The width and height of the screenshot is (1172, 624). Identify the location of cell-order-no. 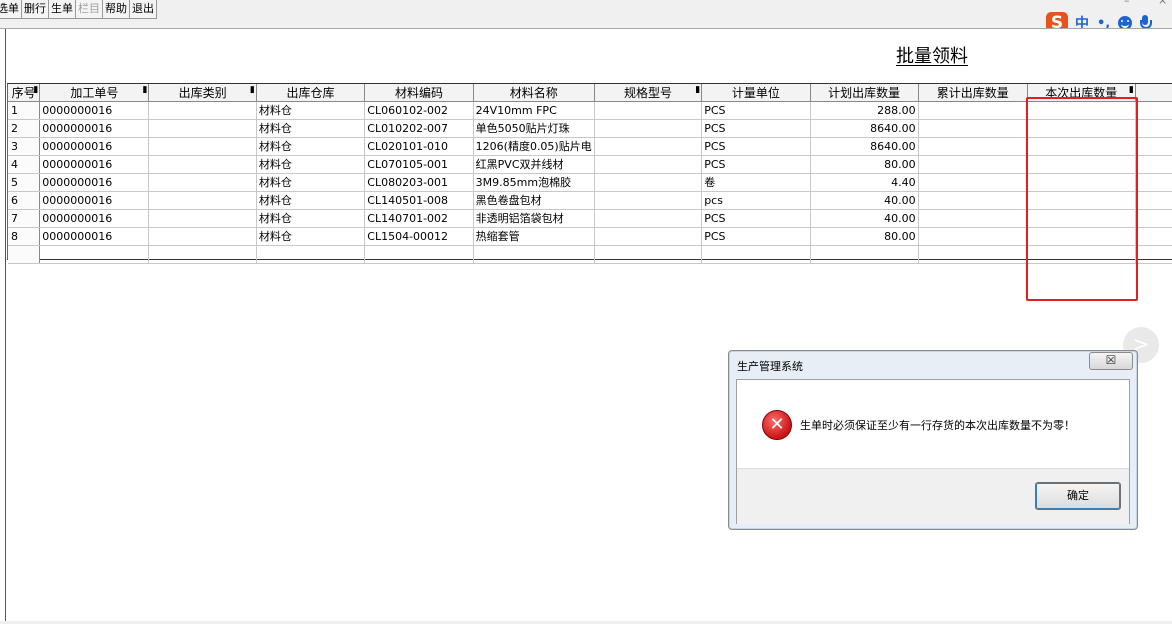
(94, 254).